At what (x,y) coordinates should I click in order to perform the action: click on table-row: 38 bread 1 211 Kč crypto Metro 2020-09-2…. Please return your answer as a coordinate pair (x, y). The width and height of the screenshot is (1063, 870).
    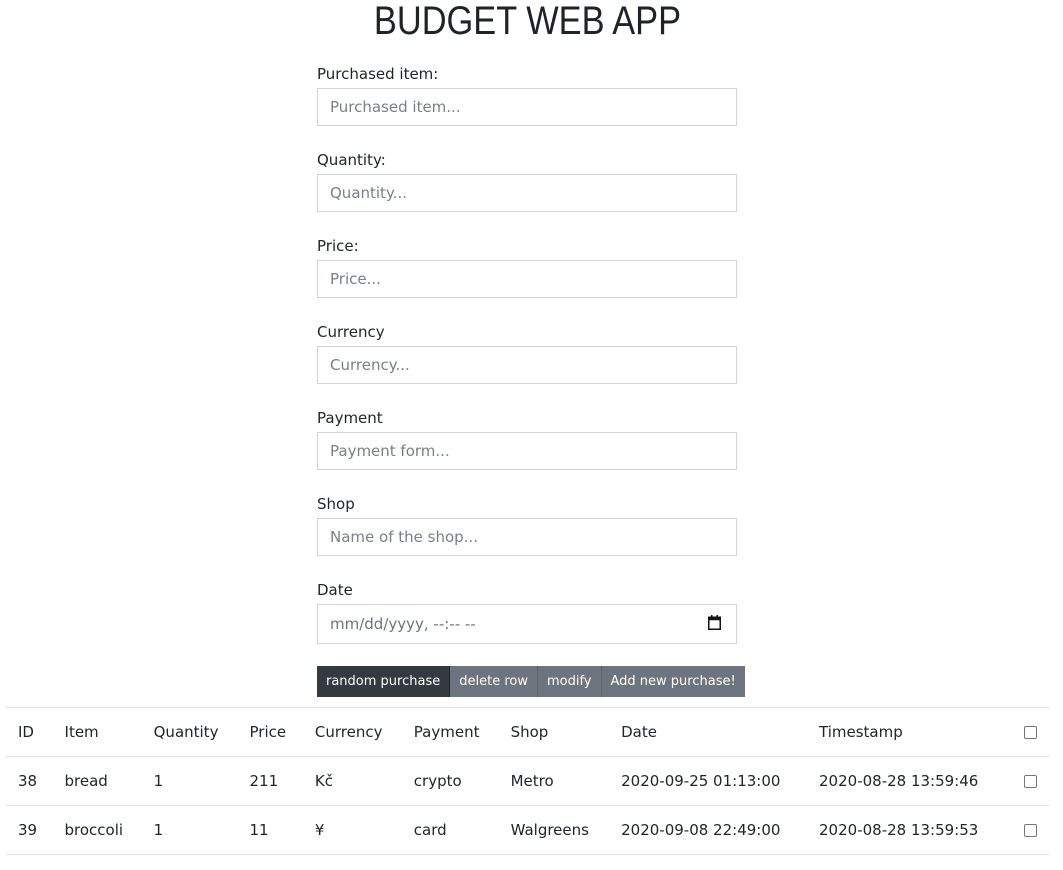
    Looking at the image, I should click on (527, 781).